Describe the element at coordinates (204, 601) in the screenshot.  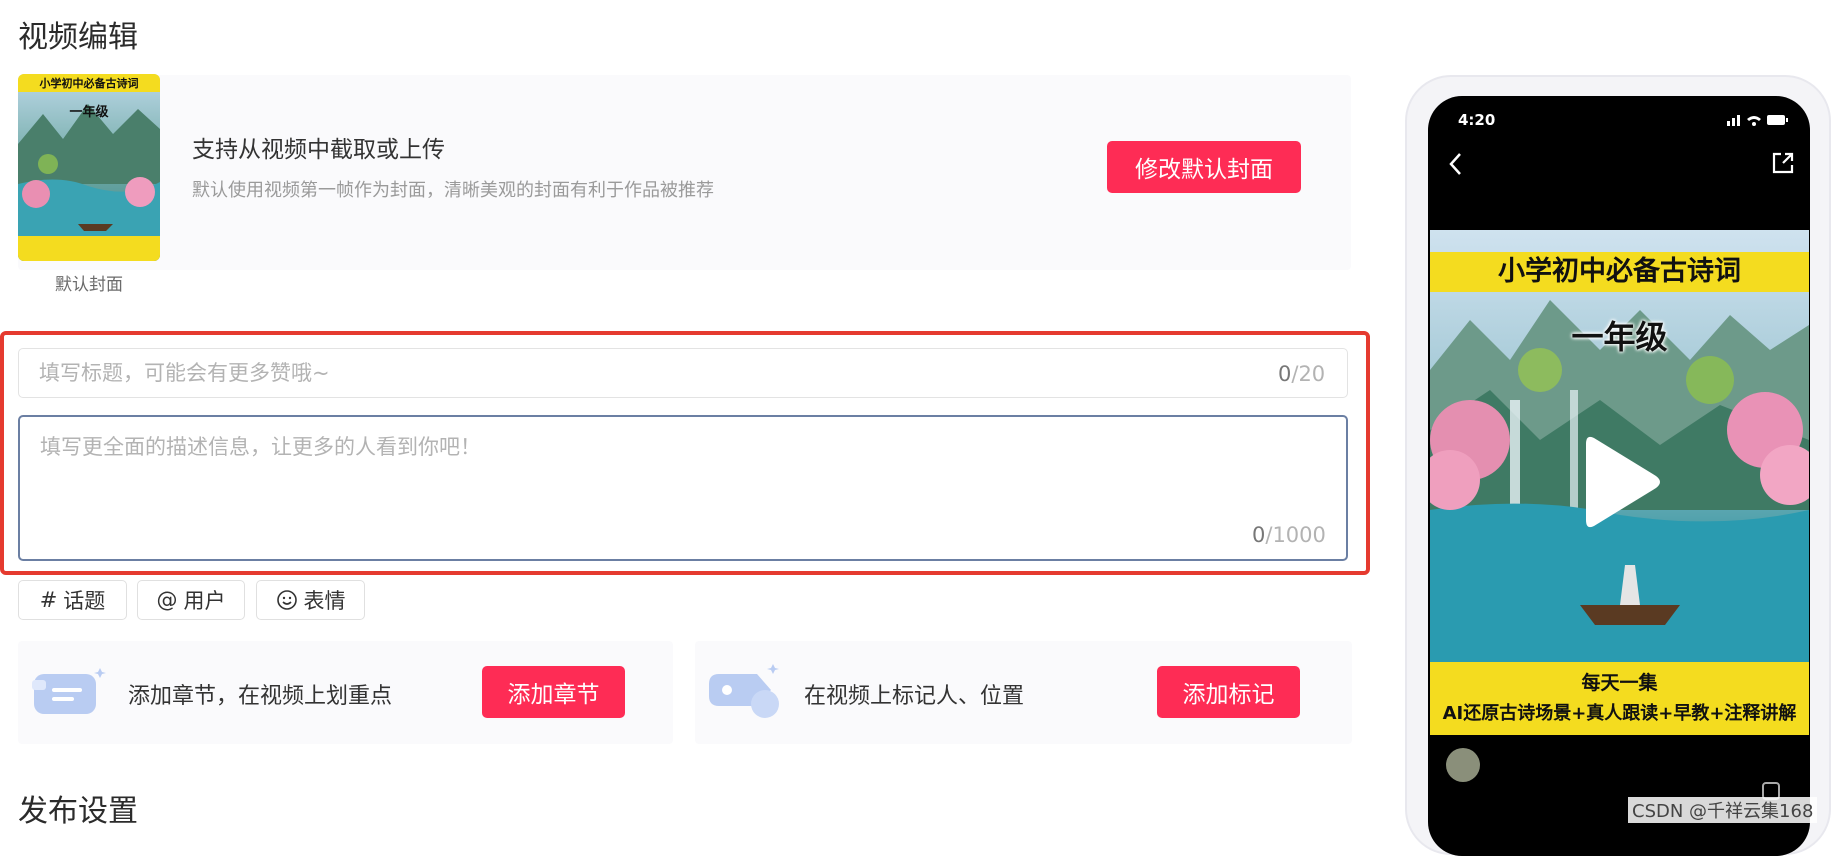
I see `user-label: 用户` at that location.